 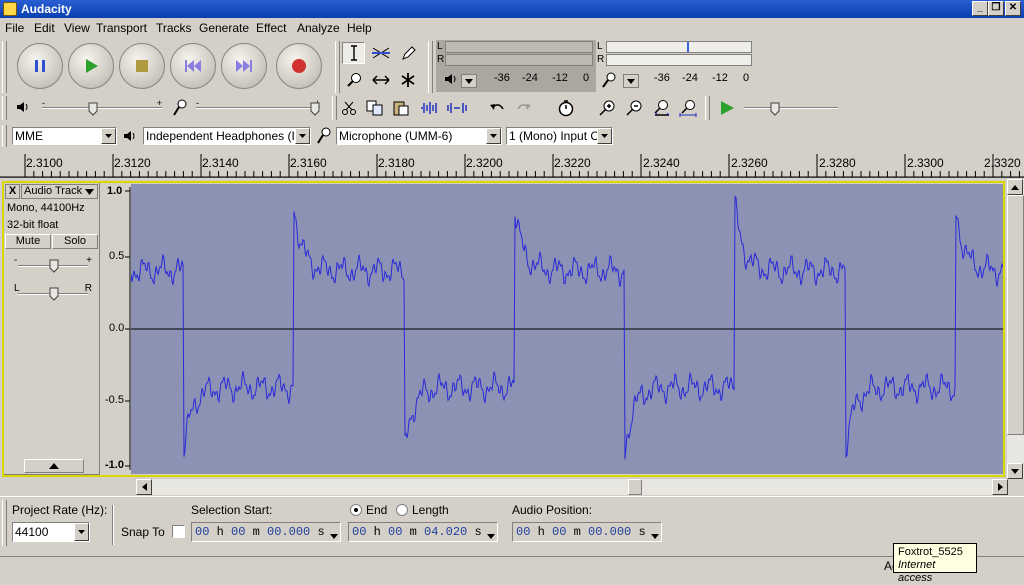 I want to click on pan-slider: L R, so click(x=53, y=292).